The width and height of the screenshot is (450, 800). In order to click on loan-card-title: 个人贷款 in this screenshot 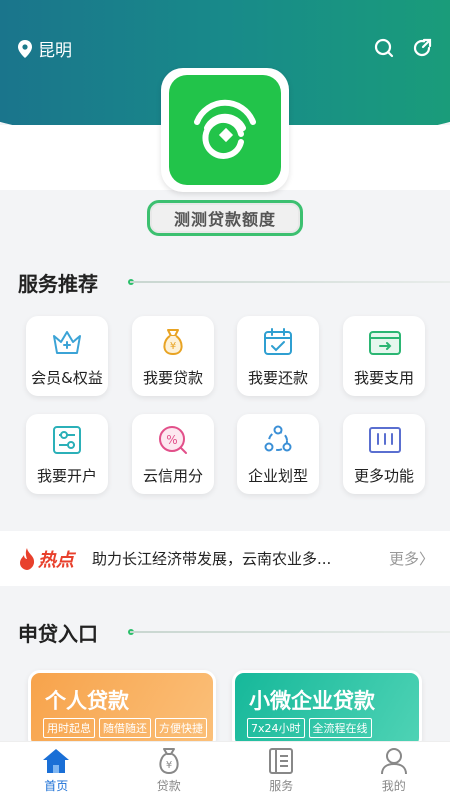, I will do `click(87, 701)`.